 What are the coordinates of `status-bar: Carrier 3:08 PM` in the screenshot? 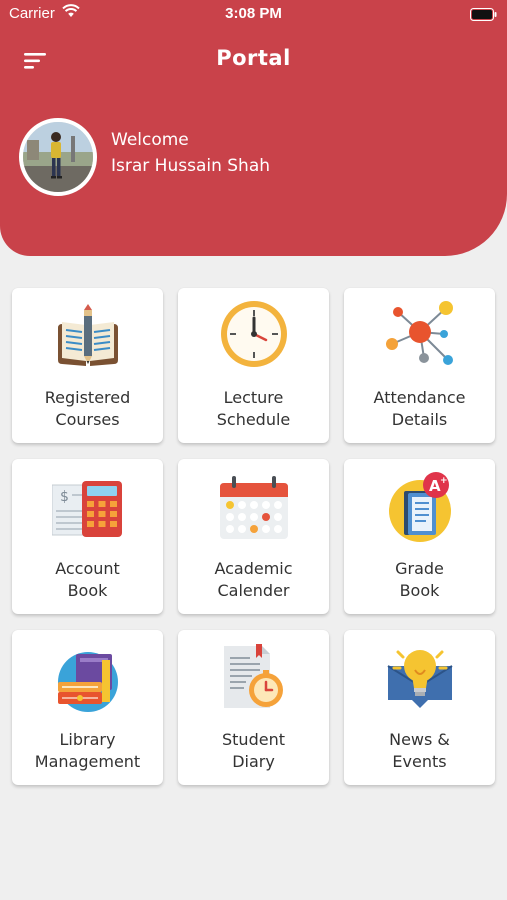 It's located at (253, 14).